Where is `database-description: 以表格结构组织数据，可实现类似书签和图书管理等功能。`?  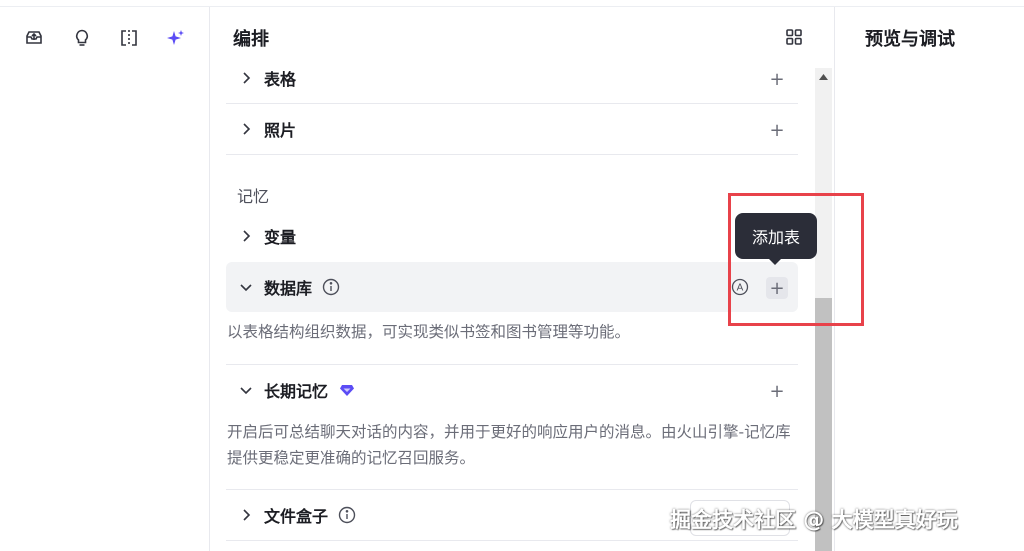 database-description: 以表格结构组织数据，可实现类似书签和图书管理等功能。 is located at coordinates (429, 332).